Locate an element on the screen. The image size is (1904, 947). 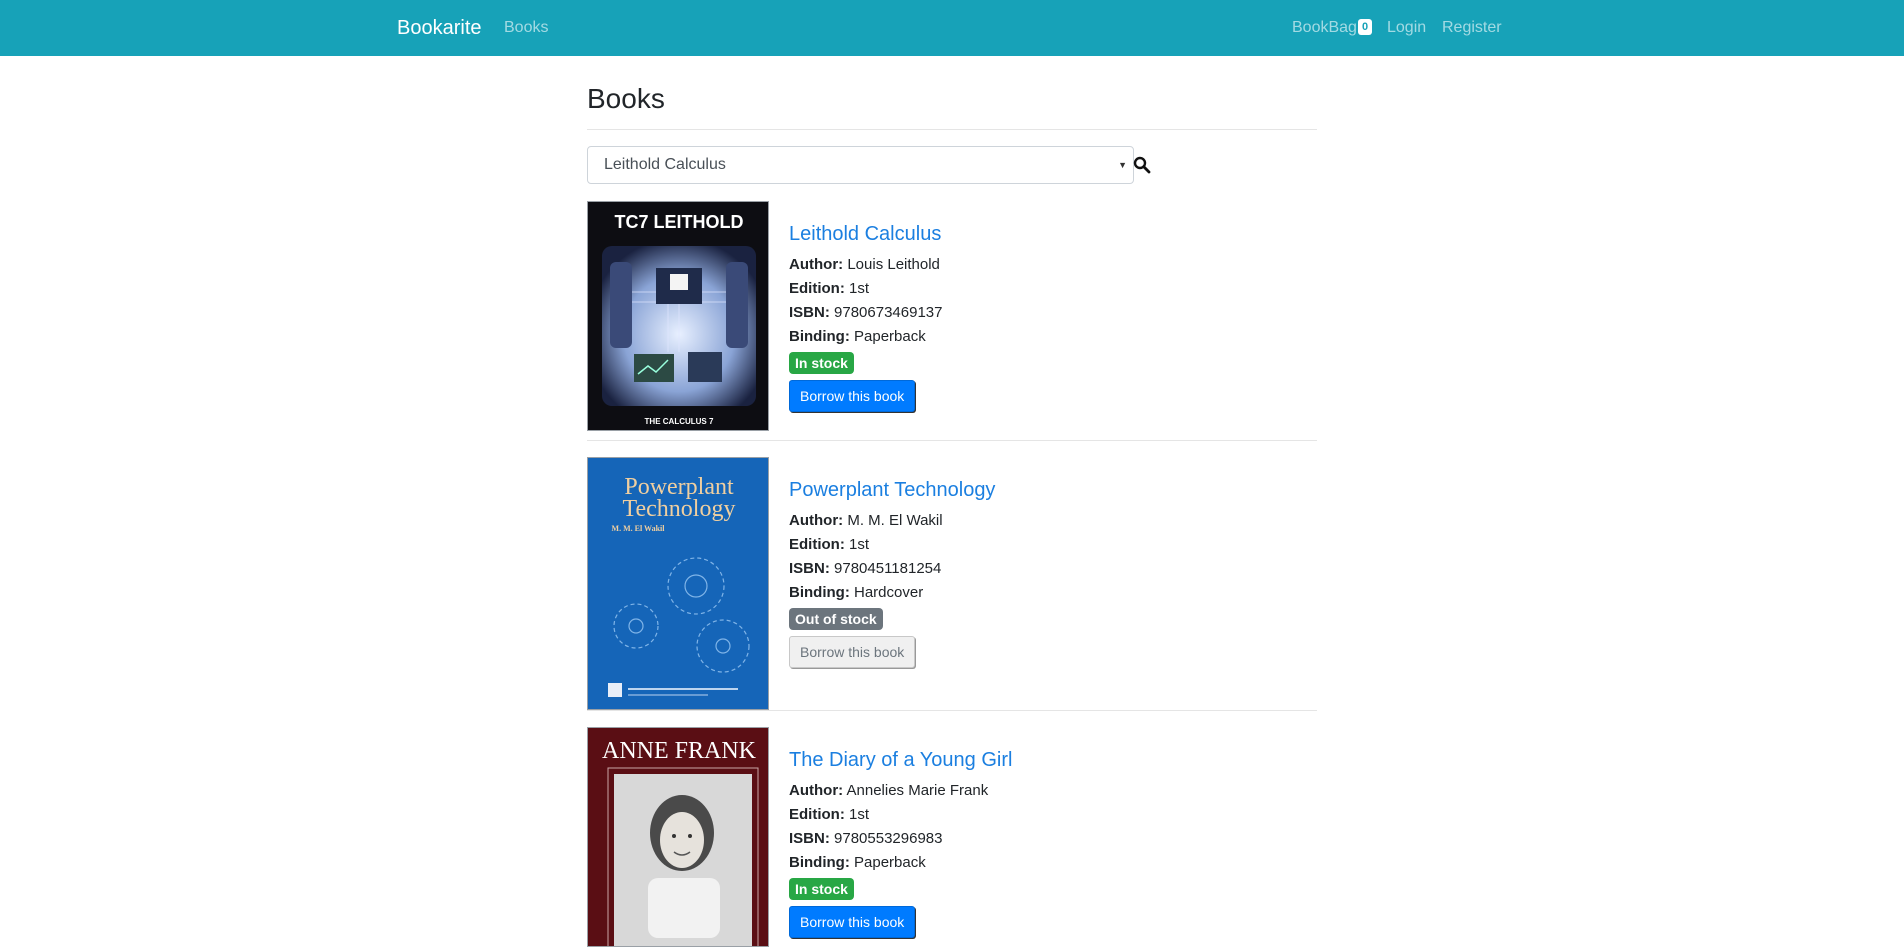
brand-link: Bookarite is located at coordinates (439, 28).